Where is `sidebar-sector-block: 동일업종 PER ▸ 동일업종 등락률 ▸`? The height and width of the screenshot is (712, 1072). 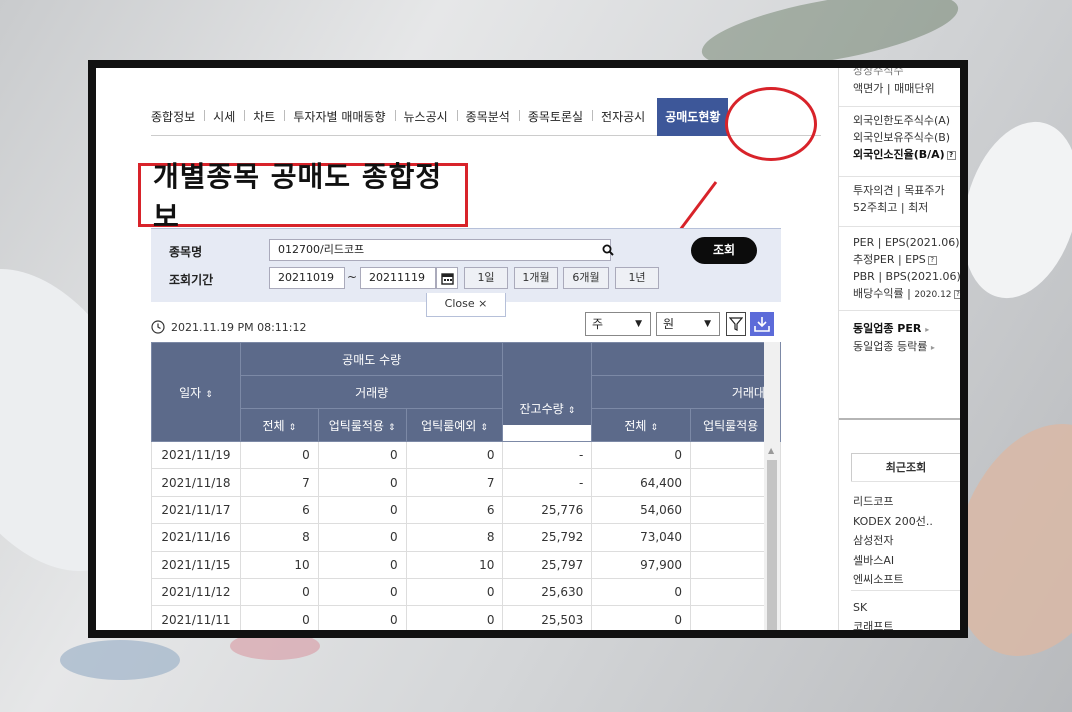 sidebar-sector-block: 동일업종 PER ▸ 동일업종 등락률 ▸ is located at coordinates (894, 338).